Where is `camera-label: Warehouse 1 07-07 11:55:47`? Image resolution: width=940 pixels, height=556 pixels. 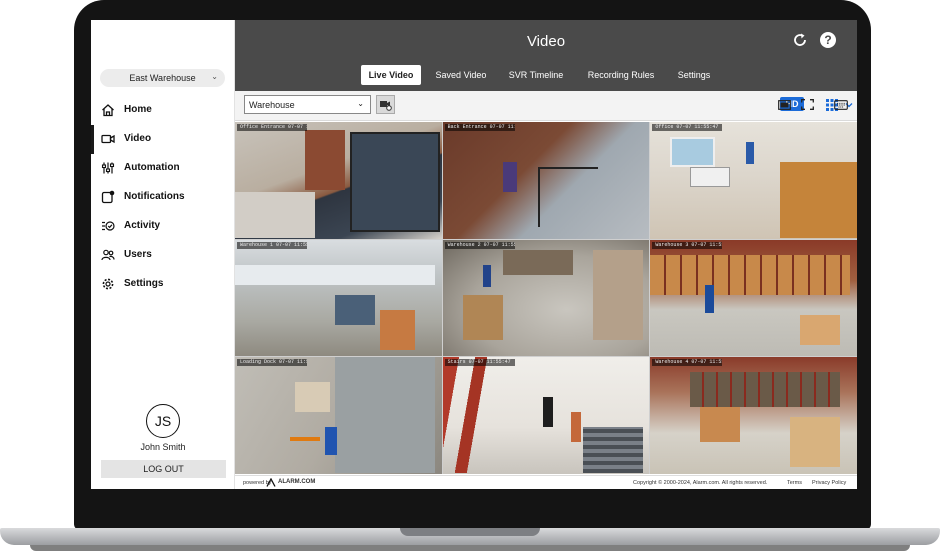
camera-label: Warehouse 1 07-07 11:55:47 is located at coordinates (272, 245).